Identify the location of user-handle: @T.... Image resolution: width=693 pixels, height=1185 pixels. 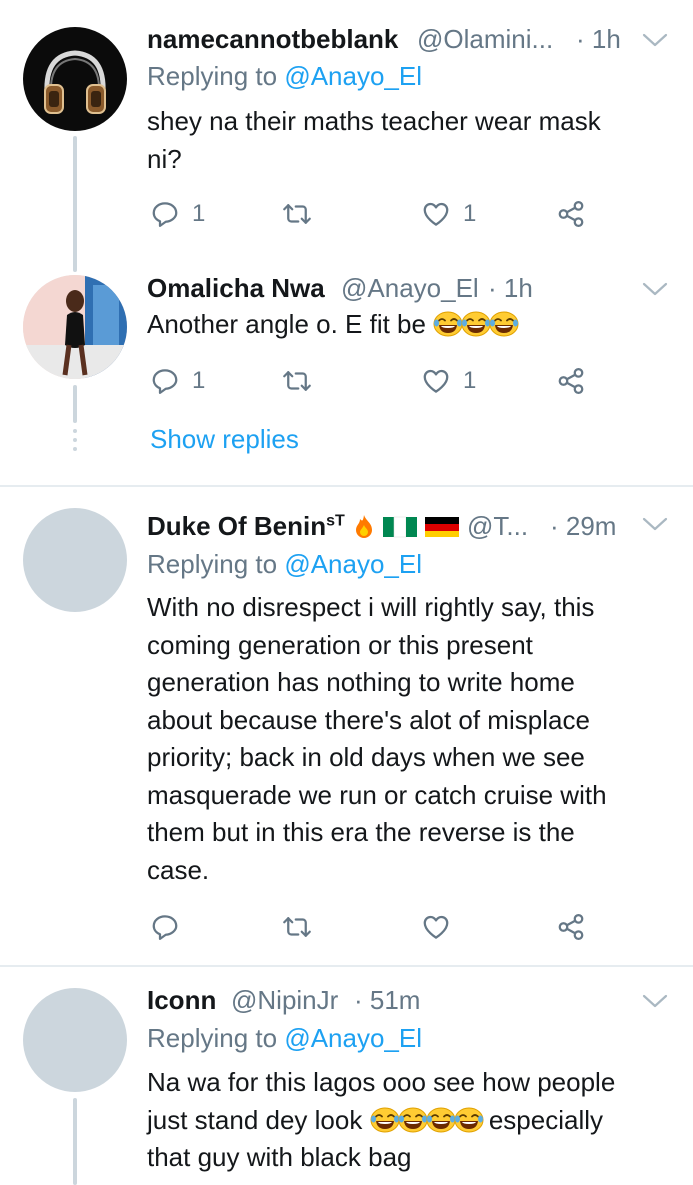
(497, 526).